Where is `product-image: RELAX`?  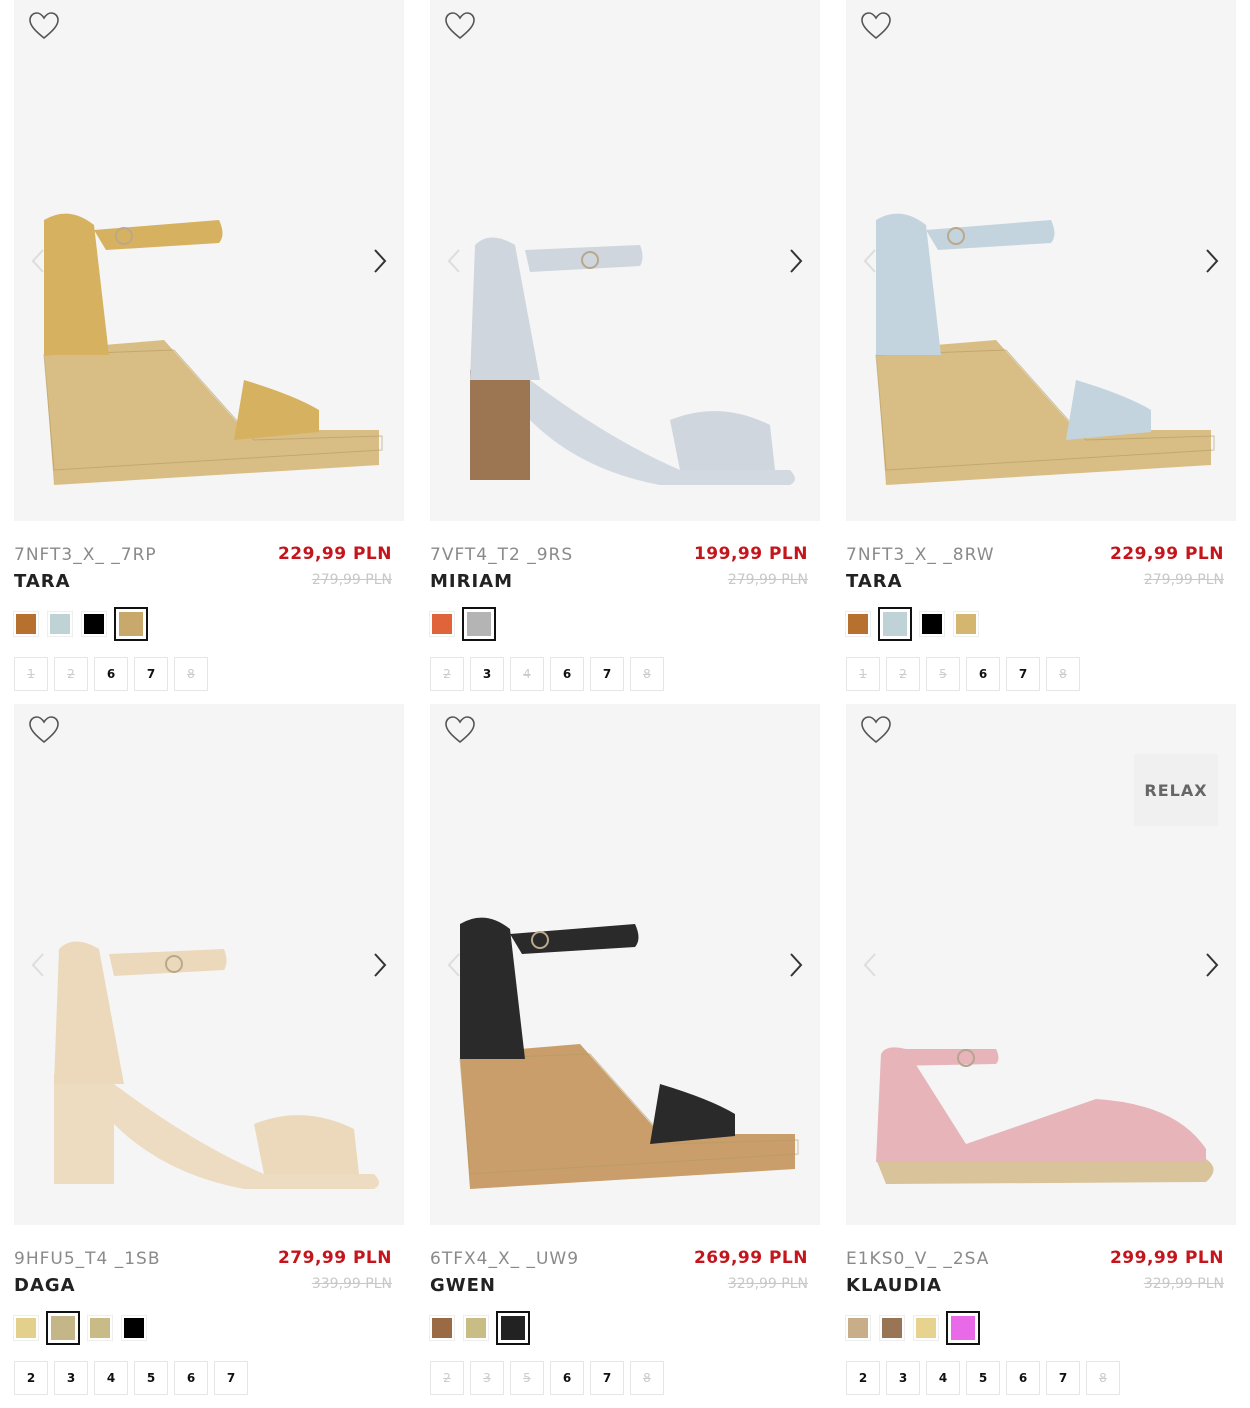
product-image: RELAX is located at coordinates (1041, 964).